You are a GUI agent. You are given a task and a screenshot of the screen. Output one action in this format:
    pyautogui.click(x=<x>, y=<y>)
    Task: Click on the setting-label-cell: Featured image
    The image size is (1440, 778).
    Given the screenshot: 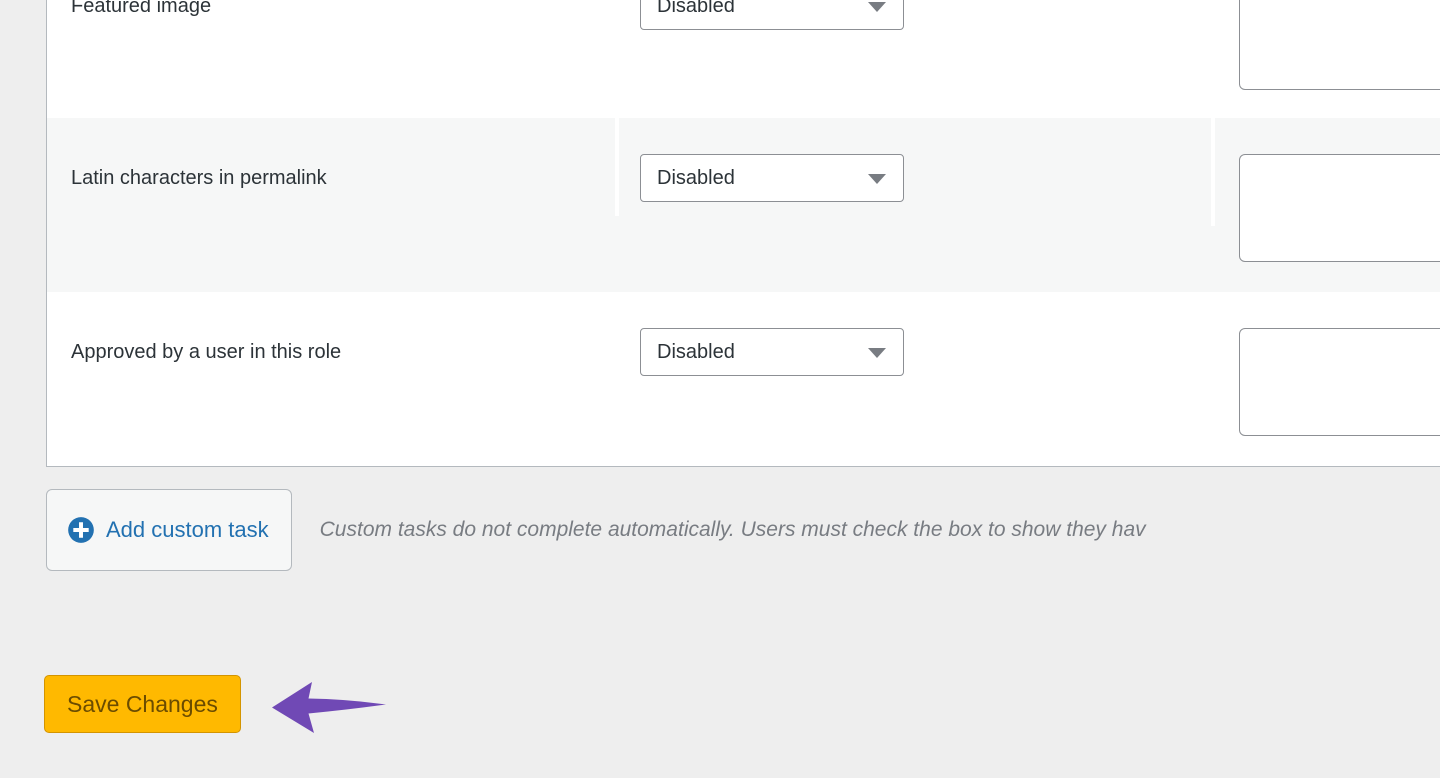 What is the action you would take?
    pyautogui.click(x=333, y=22)
    